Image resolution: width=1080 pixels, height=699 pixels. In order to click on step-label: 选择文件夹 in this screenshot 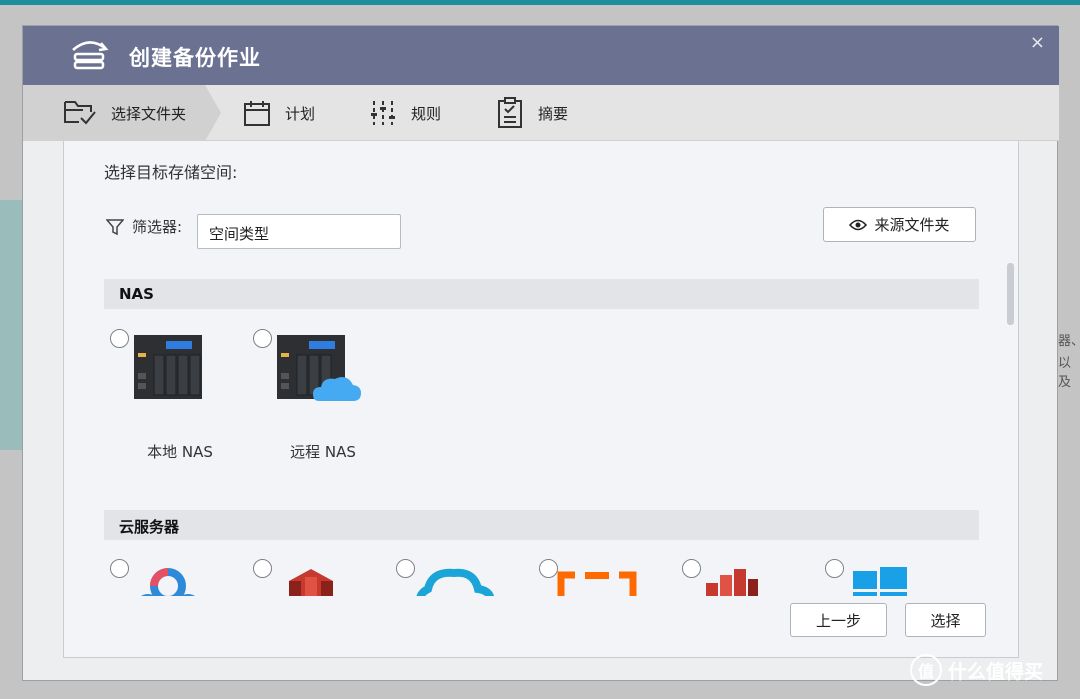, I will do `click(149, 113)`.